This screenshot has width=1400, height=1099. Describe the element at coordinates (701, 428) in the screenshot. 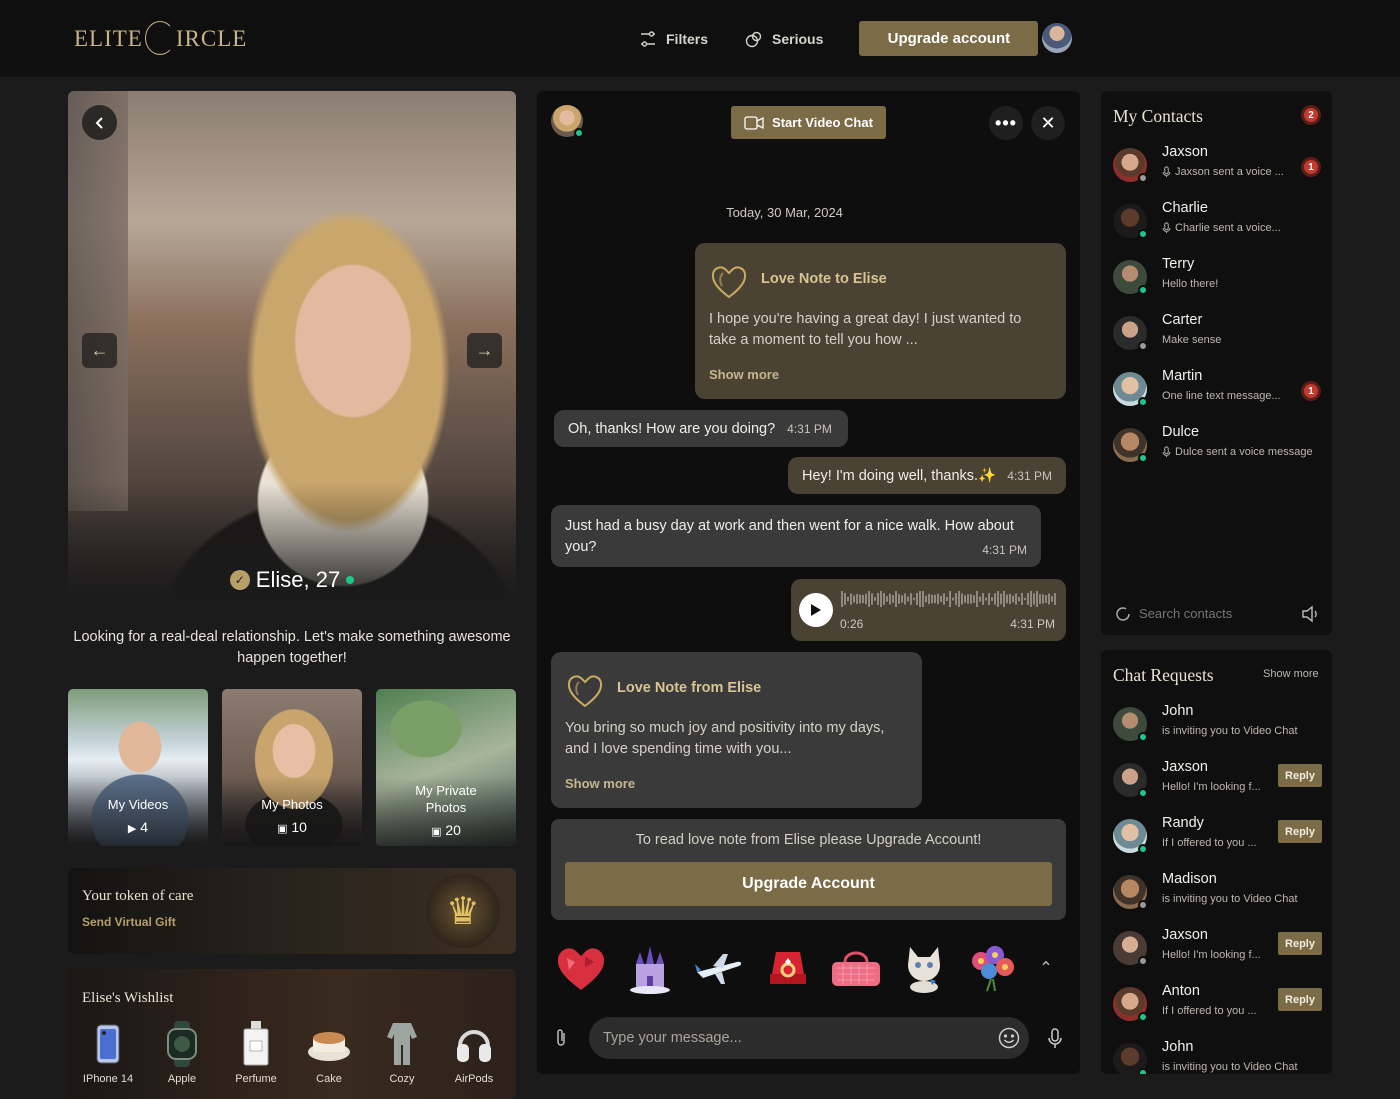

I see `message-received: Oh, thanks! How are you doing? 4:31 PM` at that location.